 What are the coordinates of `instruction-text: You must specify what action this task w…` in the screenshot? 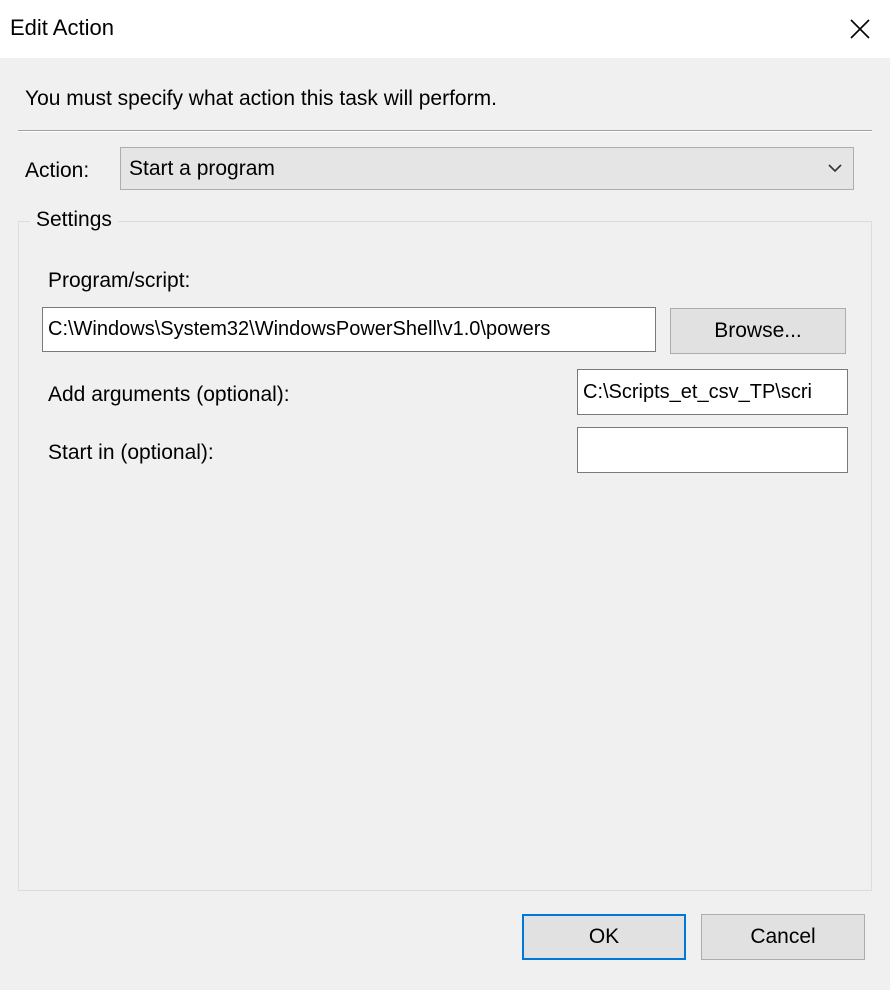 It's located at (261, 98).